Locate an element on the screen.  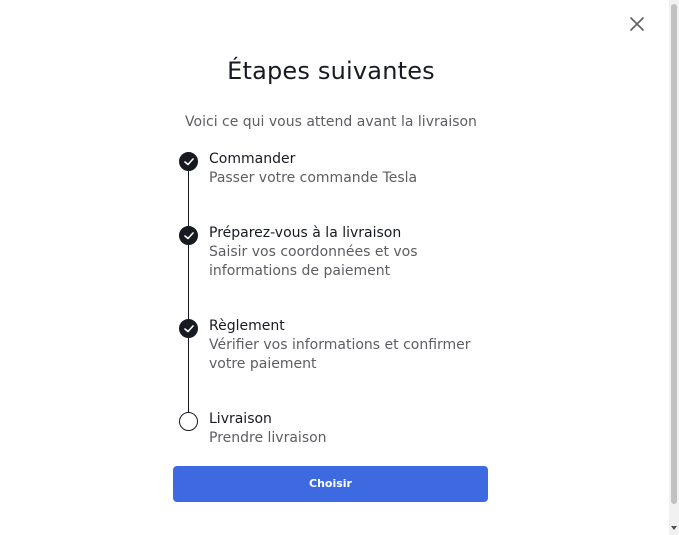
step-title: Préparez-vous à la livraison is located at coordinates (305, 233).